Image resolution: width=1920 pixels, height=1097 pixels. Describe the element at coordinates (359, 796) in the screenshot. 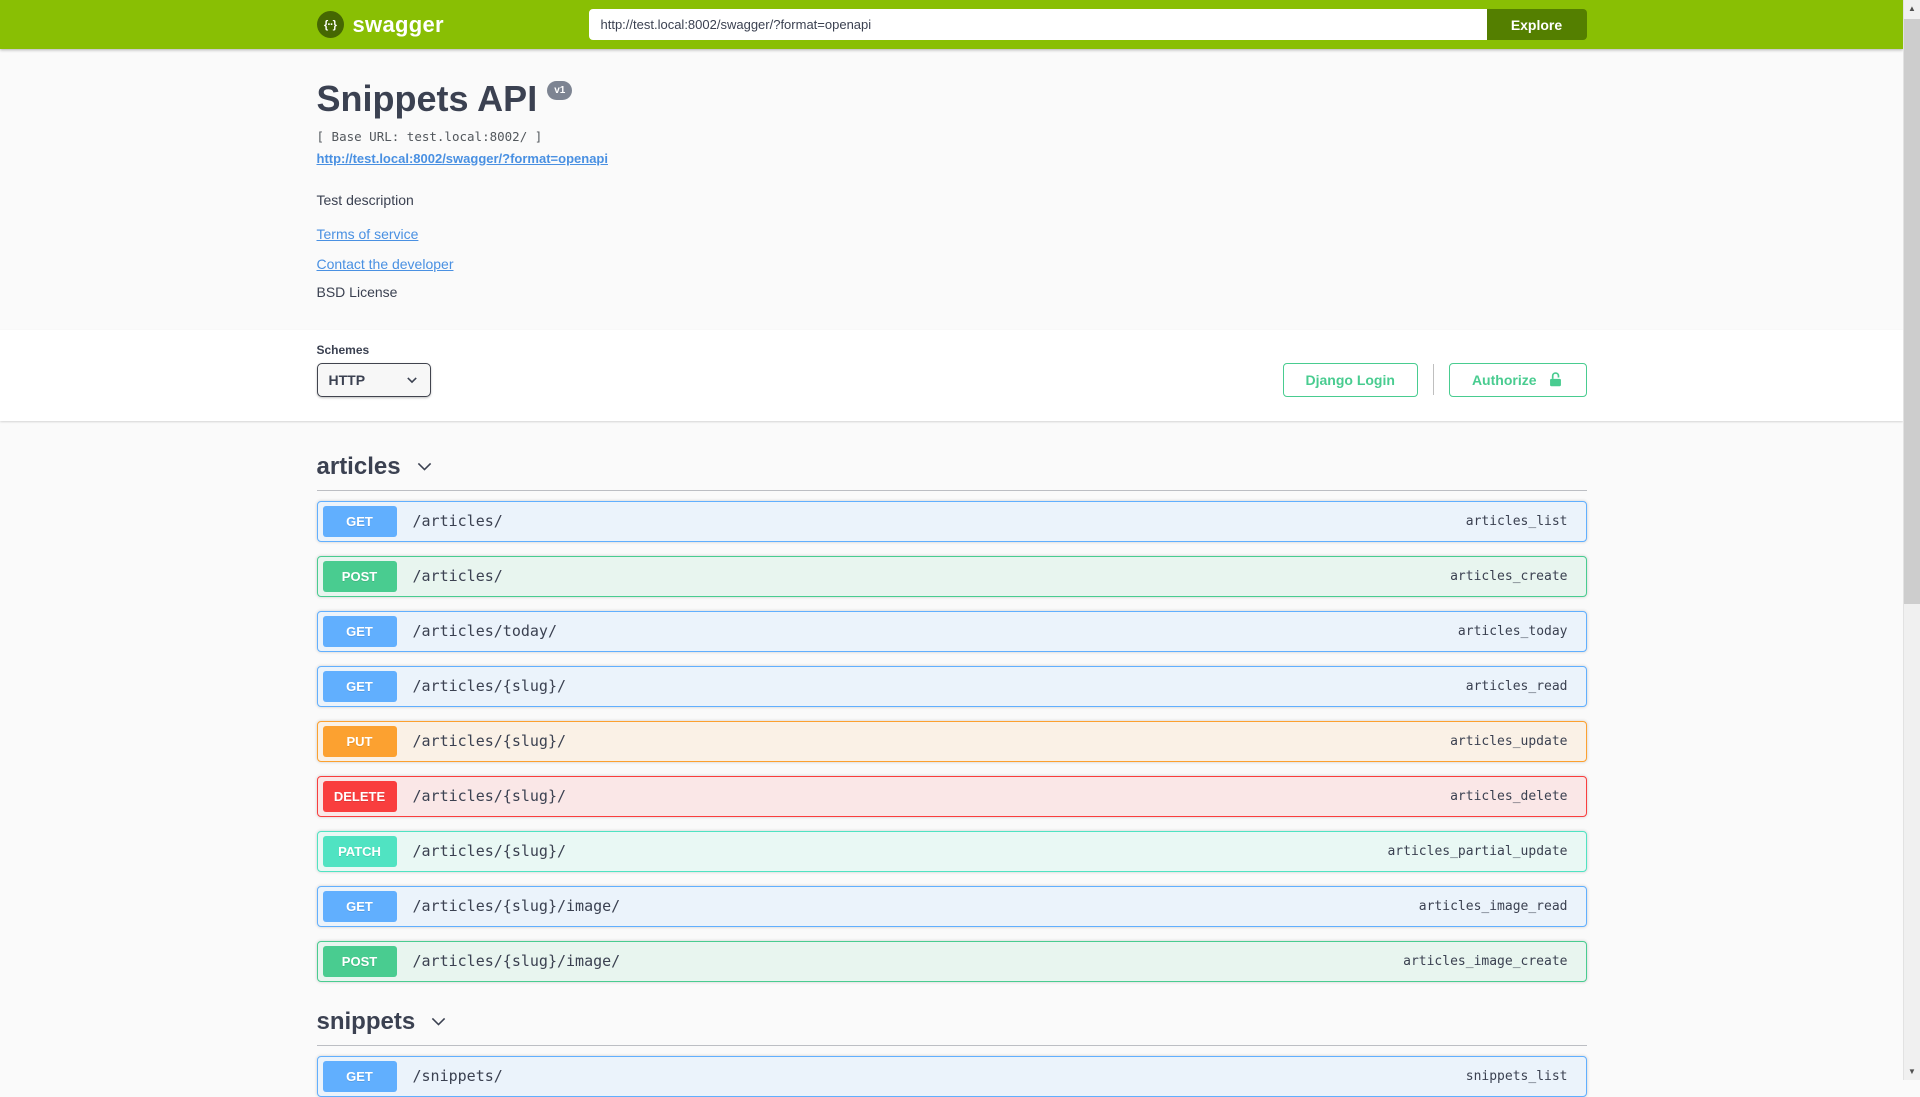

I see `method-badge: DELETE` at that location.